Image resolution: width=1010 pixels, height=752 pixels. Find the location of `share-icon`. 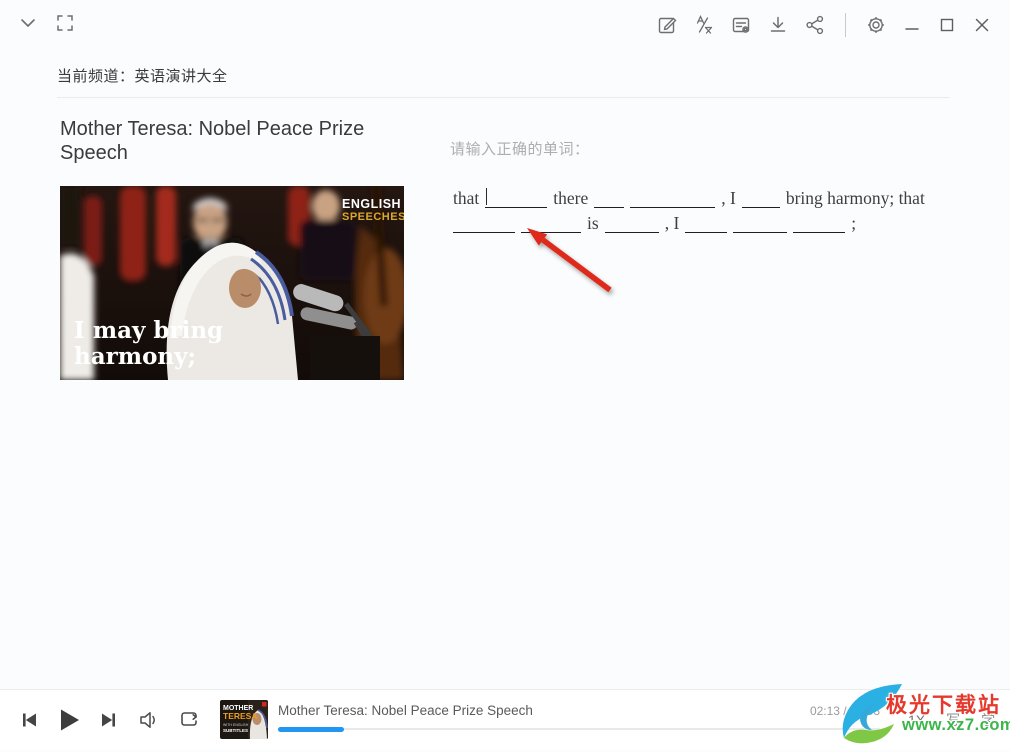

share-icon is located at coordinates (815, 25).